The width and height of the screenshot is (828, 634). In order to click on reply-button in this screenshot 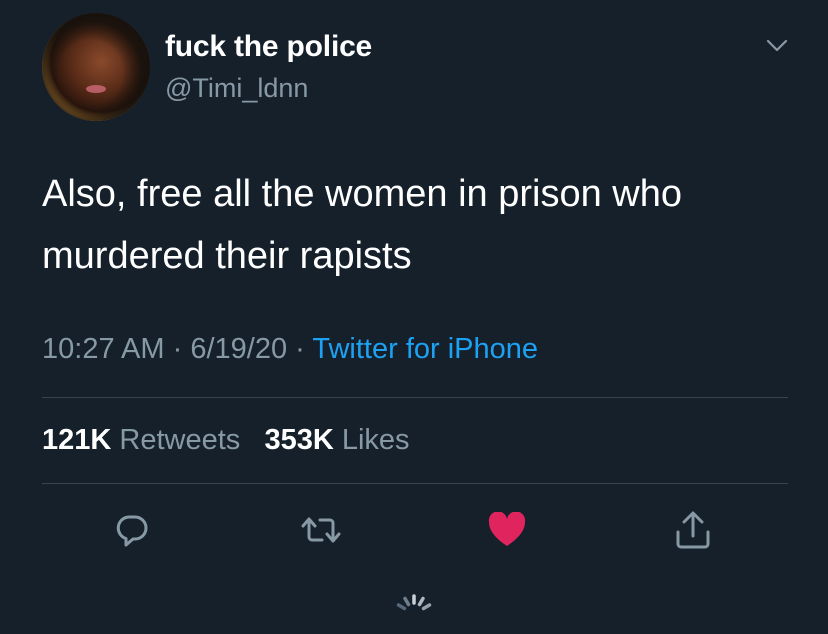, I will do `click(132, 530)`.